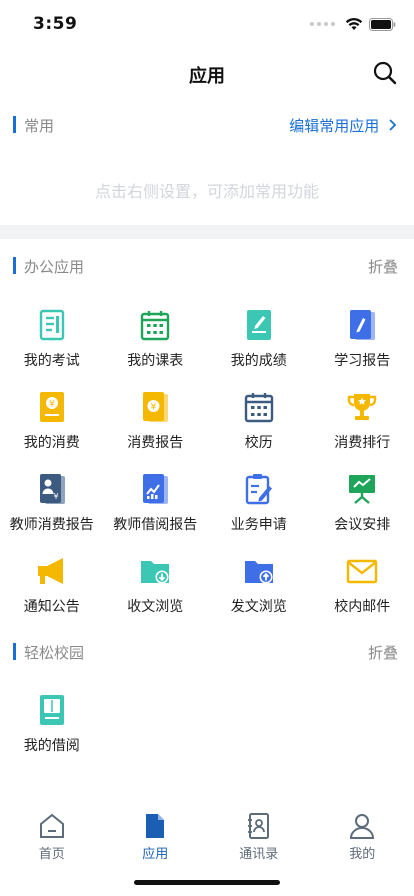 The image size is (414, 896). I want to click on document-icon, so click(155, 826).